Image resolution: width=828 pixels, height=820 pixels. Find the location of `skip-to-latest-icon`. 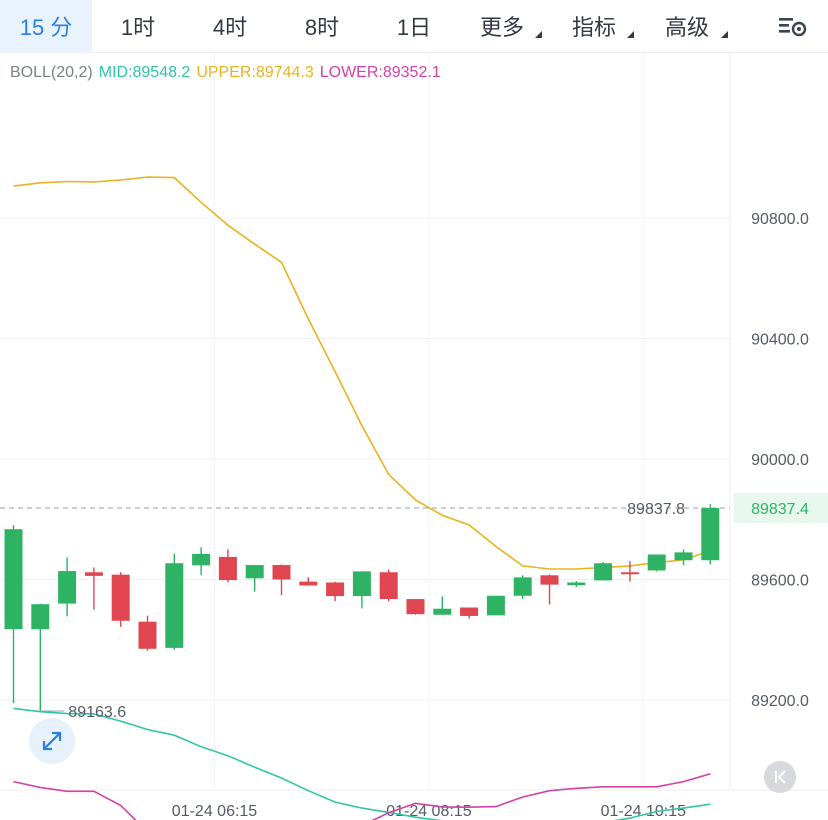

skip-to-latest-icon is located at coordinates (780, 777).